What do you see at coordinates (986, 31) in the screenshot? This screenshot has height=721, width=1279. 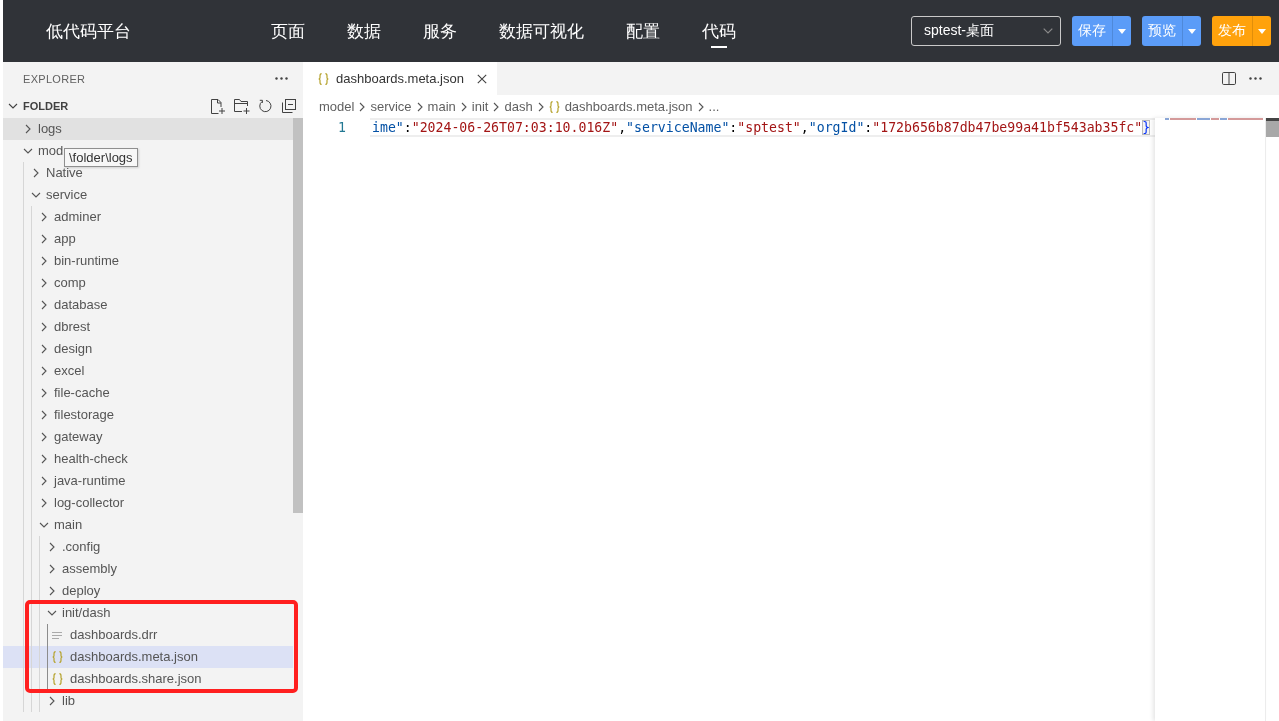 I see `project-select: sptest-桌面` at bounding box center [986, 31].